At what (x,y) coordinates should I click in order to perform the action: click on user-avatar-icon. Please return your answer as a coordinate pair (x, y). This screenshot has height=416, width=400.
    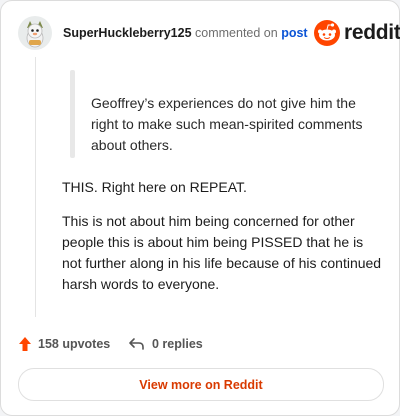
    Looking at the image, I should click on (35, 33).